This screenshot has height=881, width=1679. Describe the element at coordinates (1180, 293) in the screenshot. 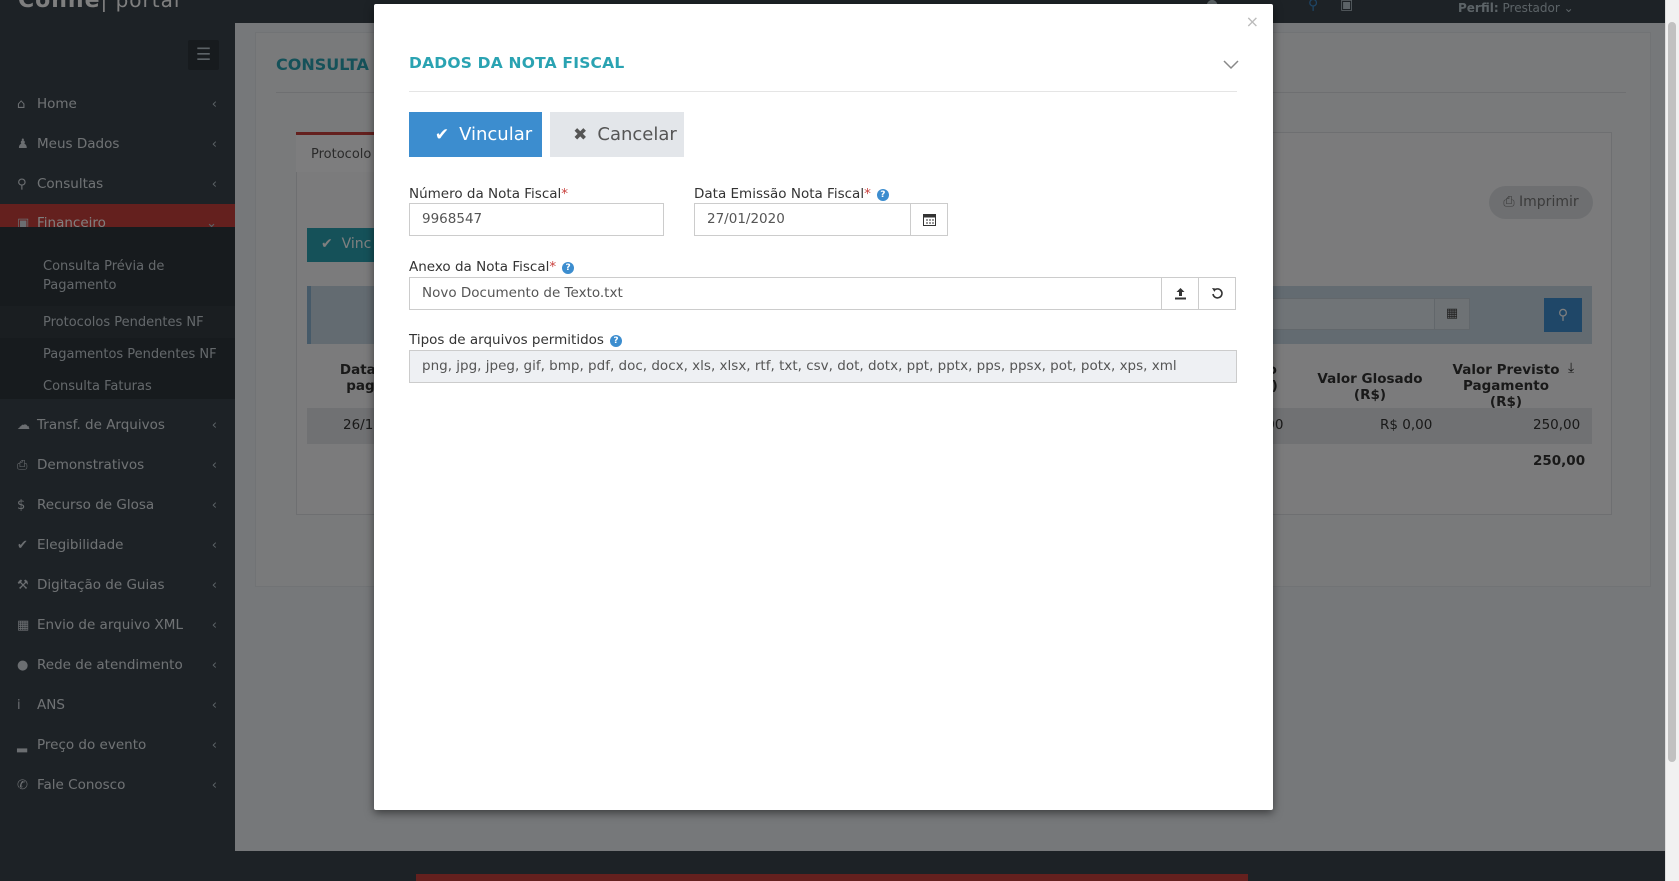

I see `upload-icon` at that location.